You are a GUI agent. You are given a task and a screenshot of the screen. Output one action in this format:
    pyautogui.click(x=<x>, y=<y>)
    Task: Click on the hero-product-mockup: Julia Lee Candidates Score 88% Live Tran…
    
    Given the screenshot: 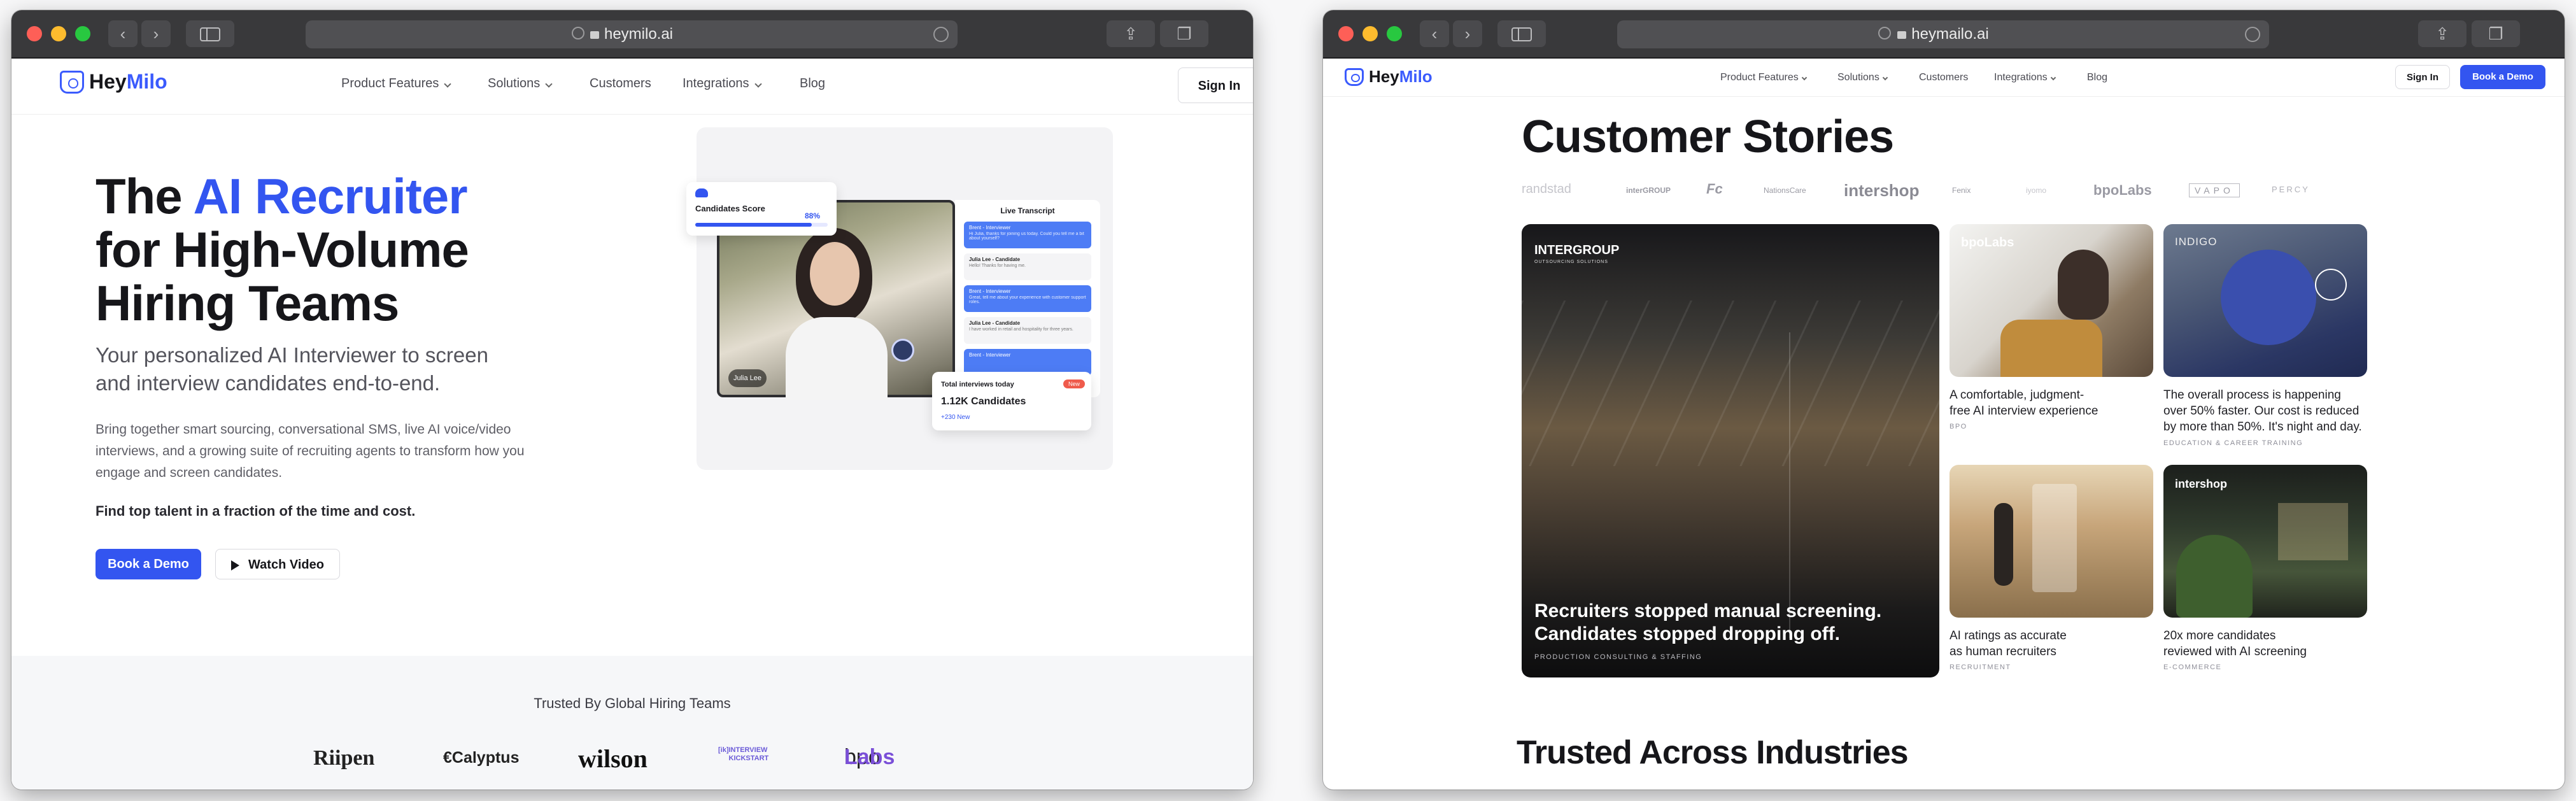 What is the action you would take?
    pyautogui.click(x=899, y=298)
    